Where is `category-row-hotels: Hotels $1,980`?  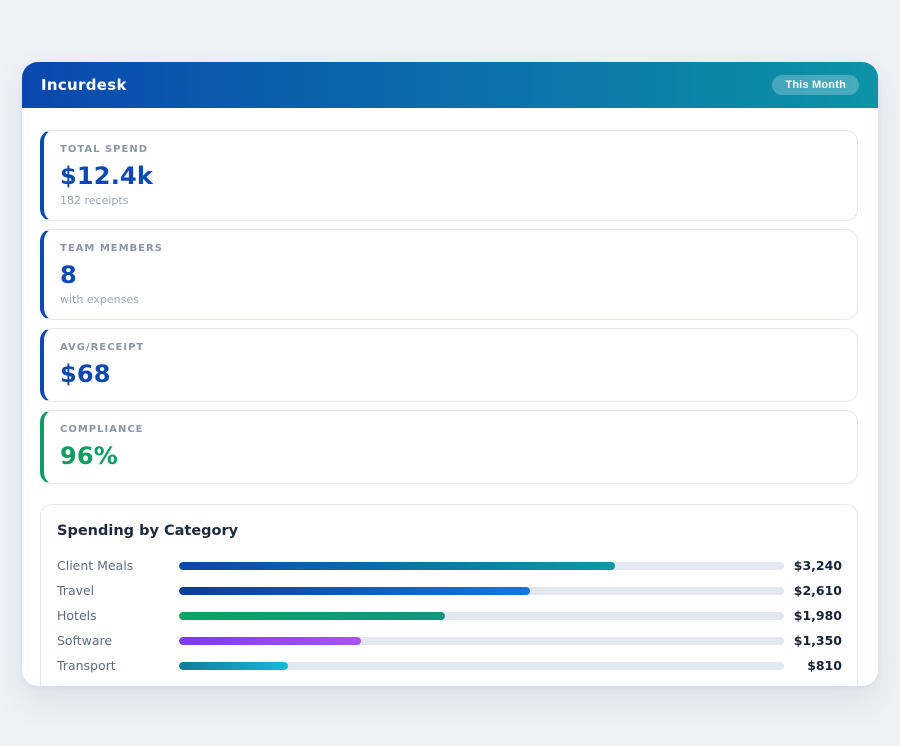
category-row-hotels: Hotels $1,980 is located at coordinates (449, 615).